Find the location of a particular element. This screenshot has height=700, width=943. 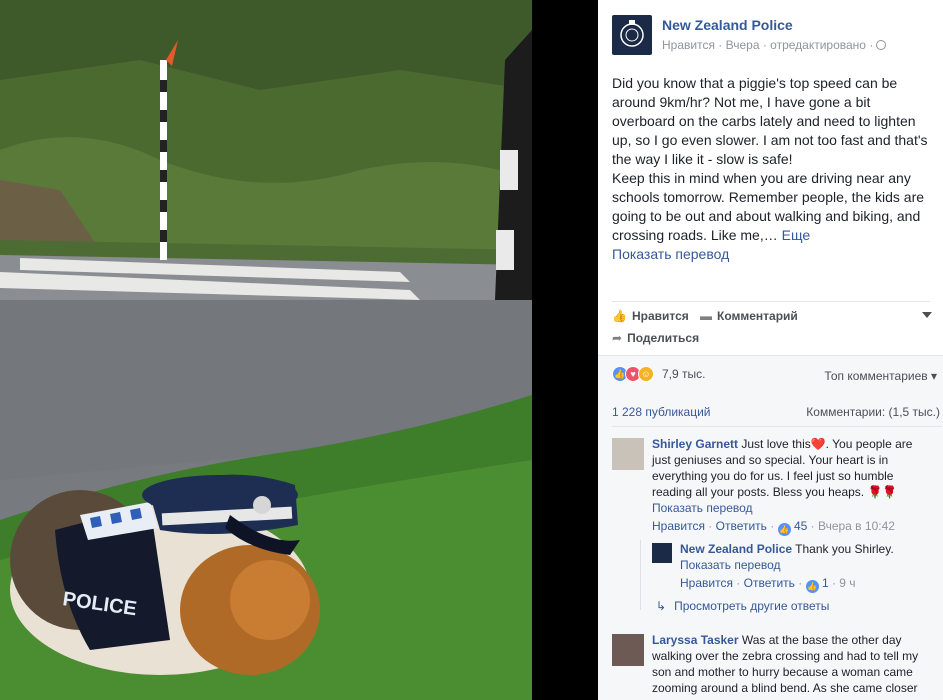

reply-meta: Нравится · Ответить · 👍 1 · 9 ч is located at coordinates (768, 584).